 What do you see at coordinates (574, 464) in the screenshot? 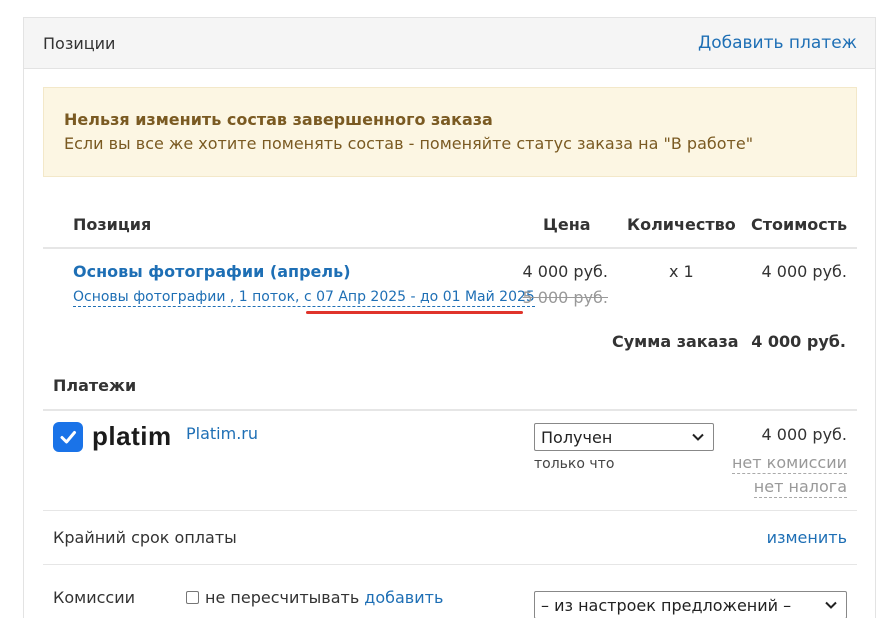
I see `payment-time: только что` at bounding box center [574, 464].